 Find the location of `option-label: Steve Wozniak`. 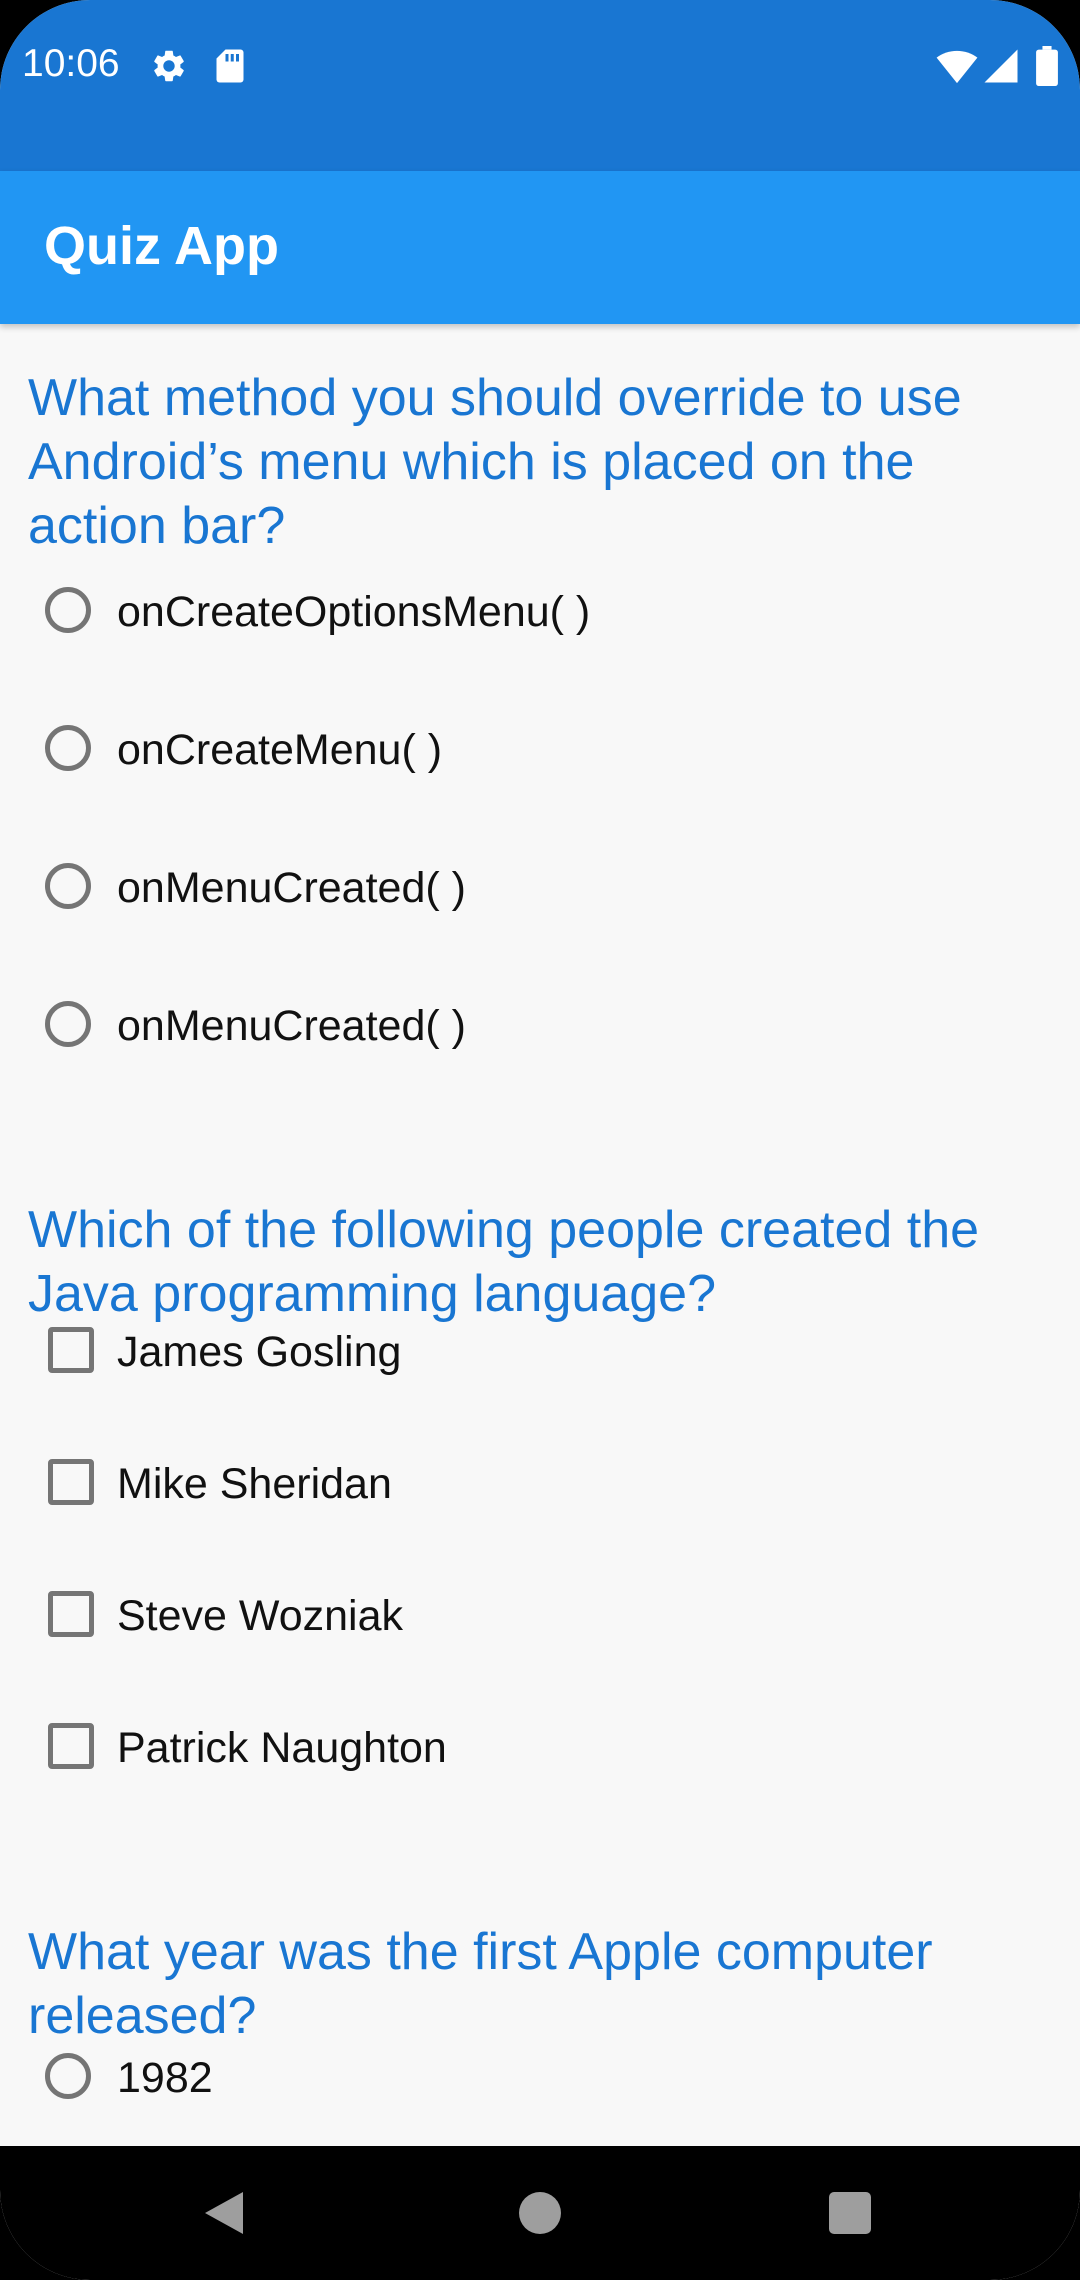

option-label: Steve Wozniak is located at coordinates (260, 1616).